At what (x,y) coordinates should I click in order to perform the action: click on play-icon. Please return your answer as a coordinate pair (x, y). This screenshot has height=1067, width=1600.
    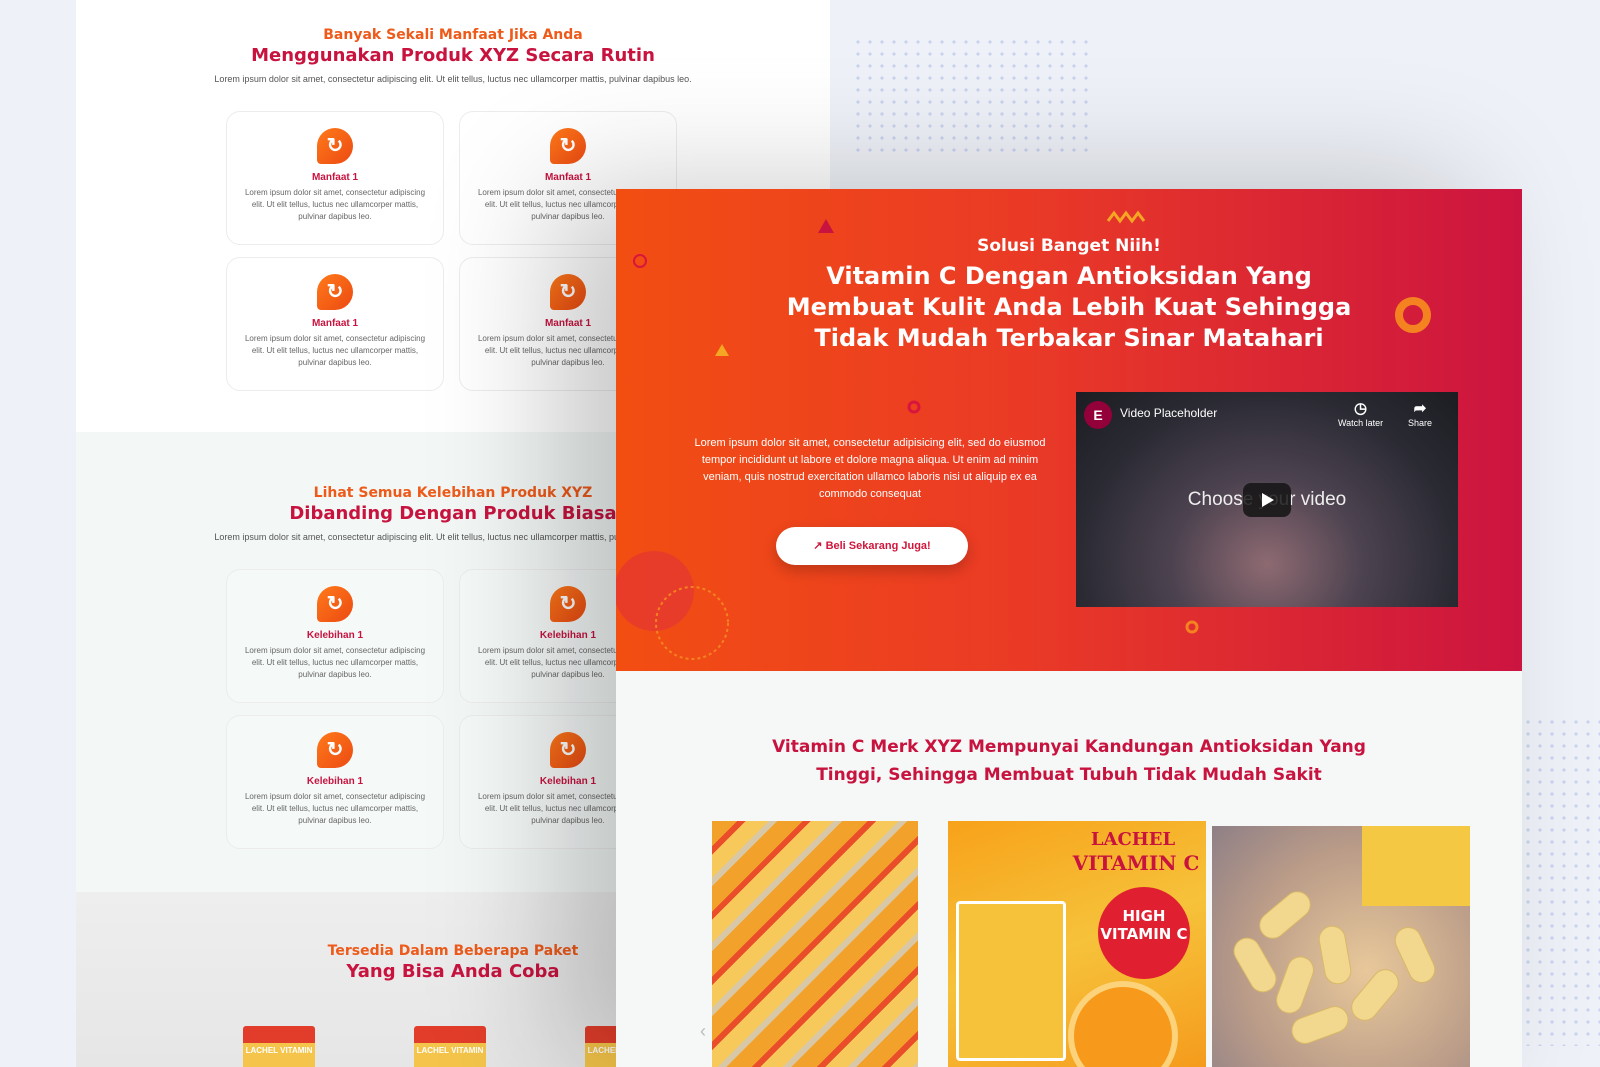
    Looking at the image, I should click on (1268, 500).